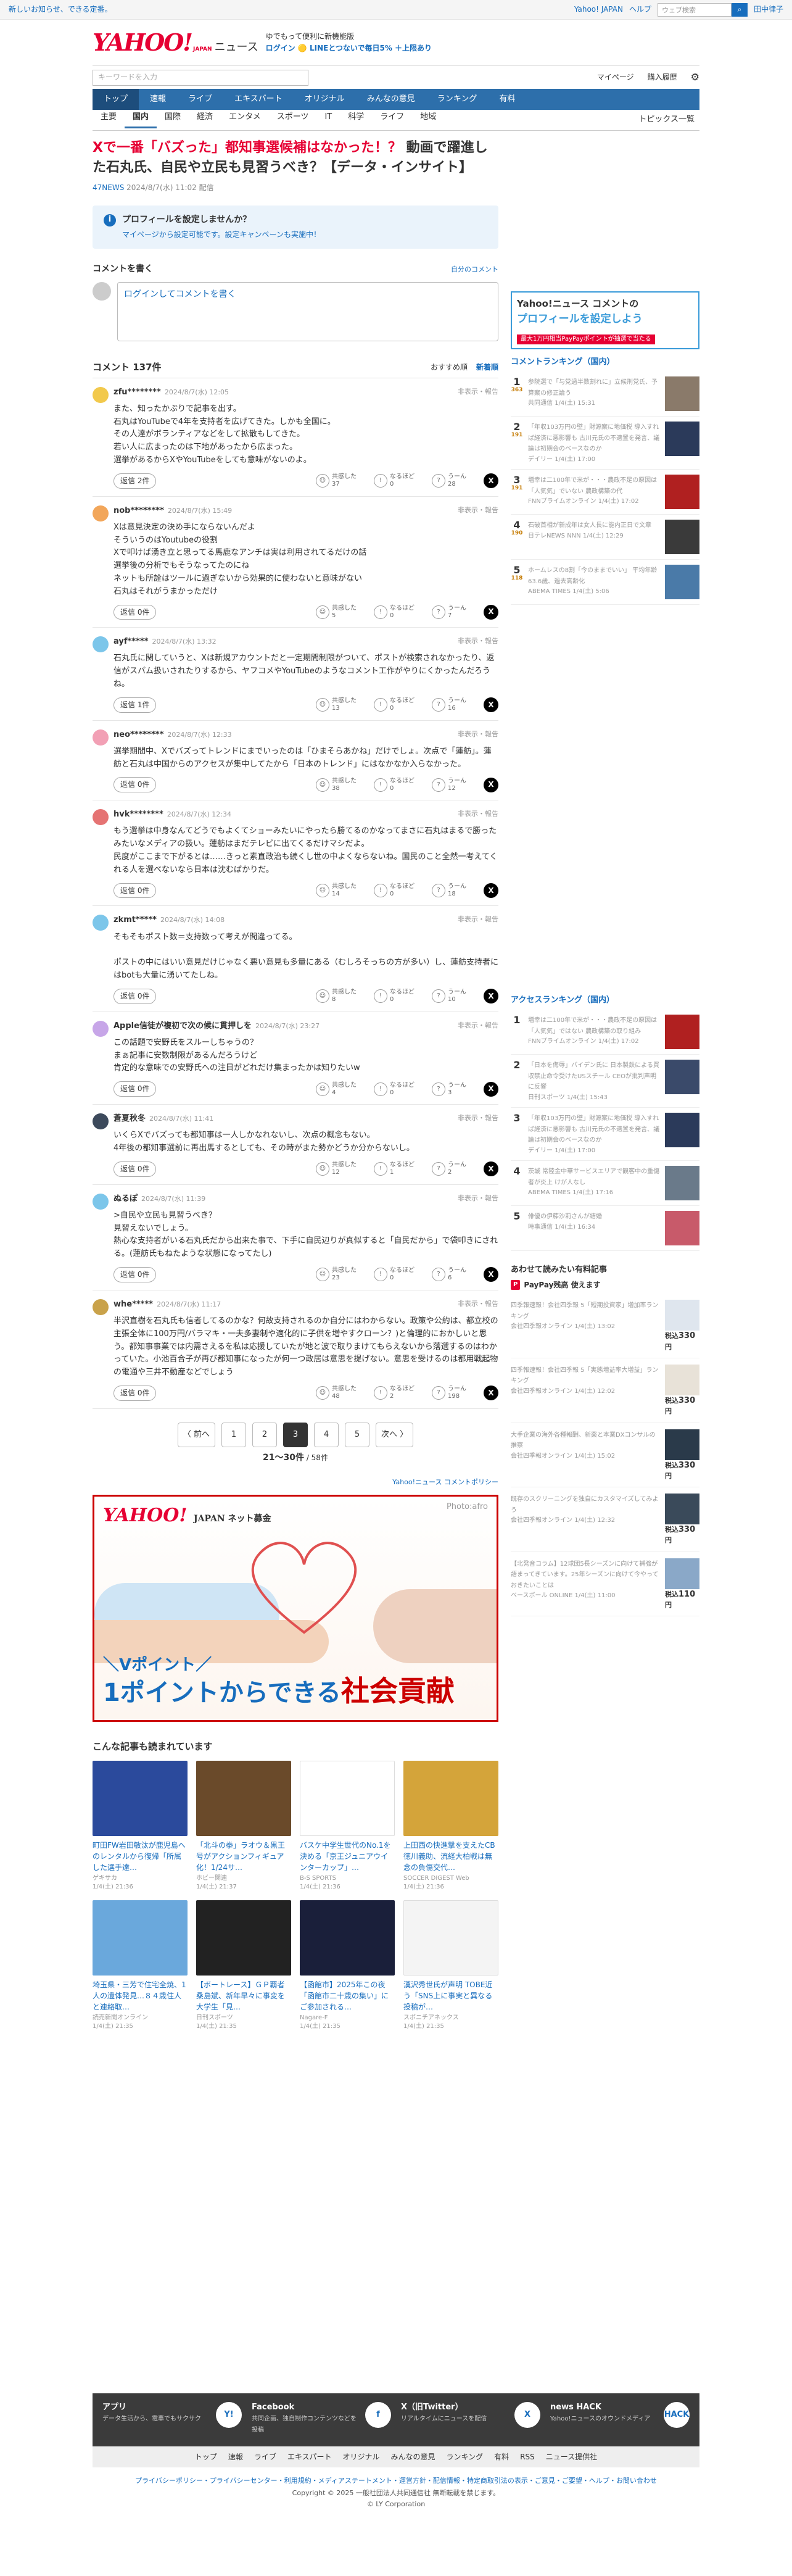  What do you see at coordinates (200, 77) in the screenshot?
I see `news-search-input: キーワードを入力` at bounding box center [200, 77].